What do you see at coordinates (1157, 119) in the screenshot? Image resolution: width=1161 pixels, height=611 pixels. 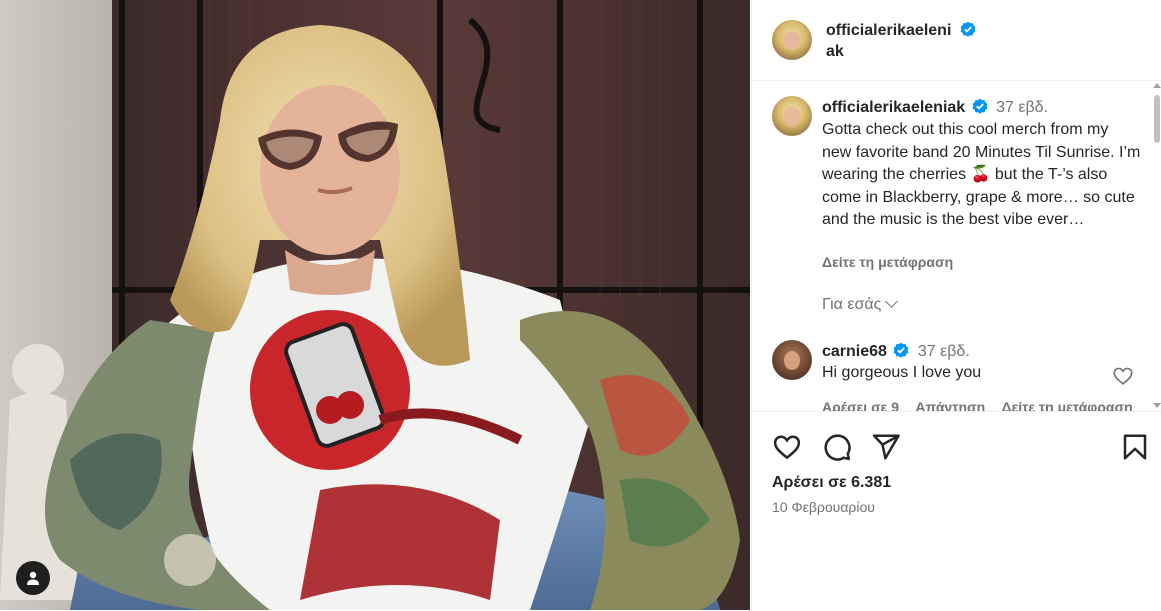 I see `comments-scrollbar` at bounding box center [1157, 119].